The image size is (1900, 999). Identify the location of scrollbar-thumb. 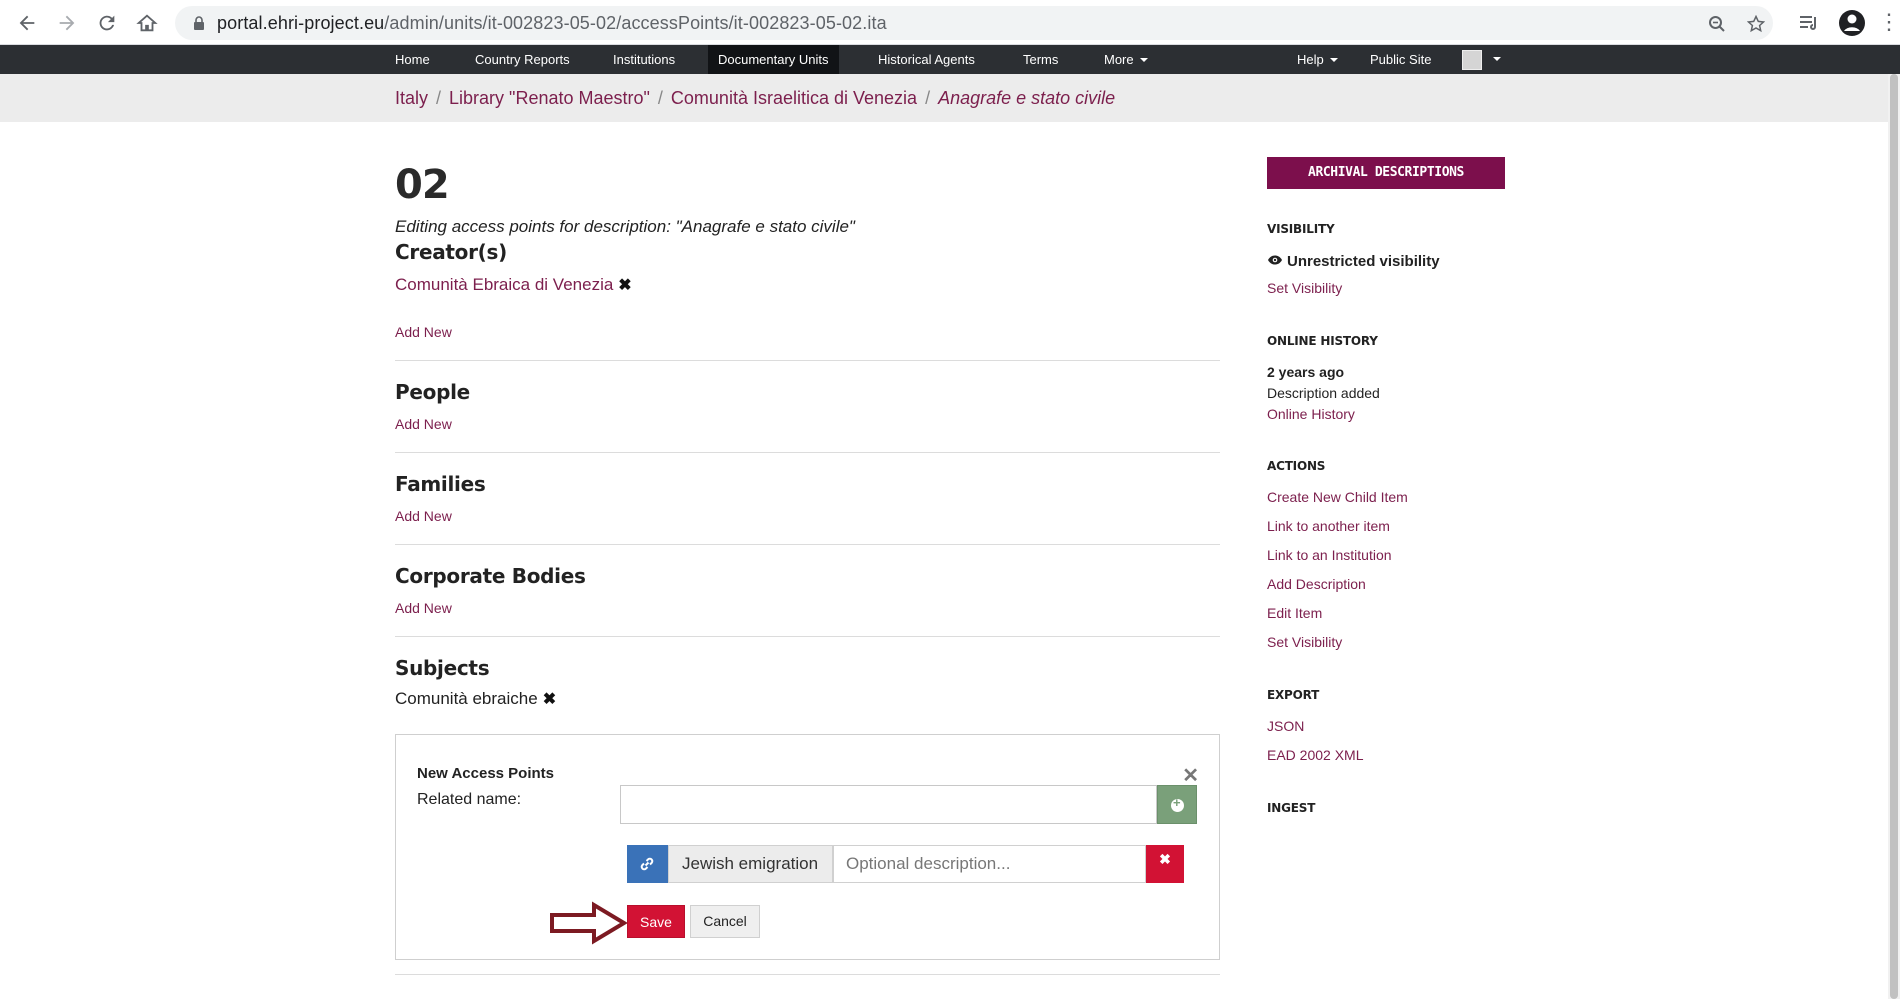
(1894, 536).